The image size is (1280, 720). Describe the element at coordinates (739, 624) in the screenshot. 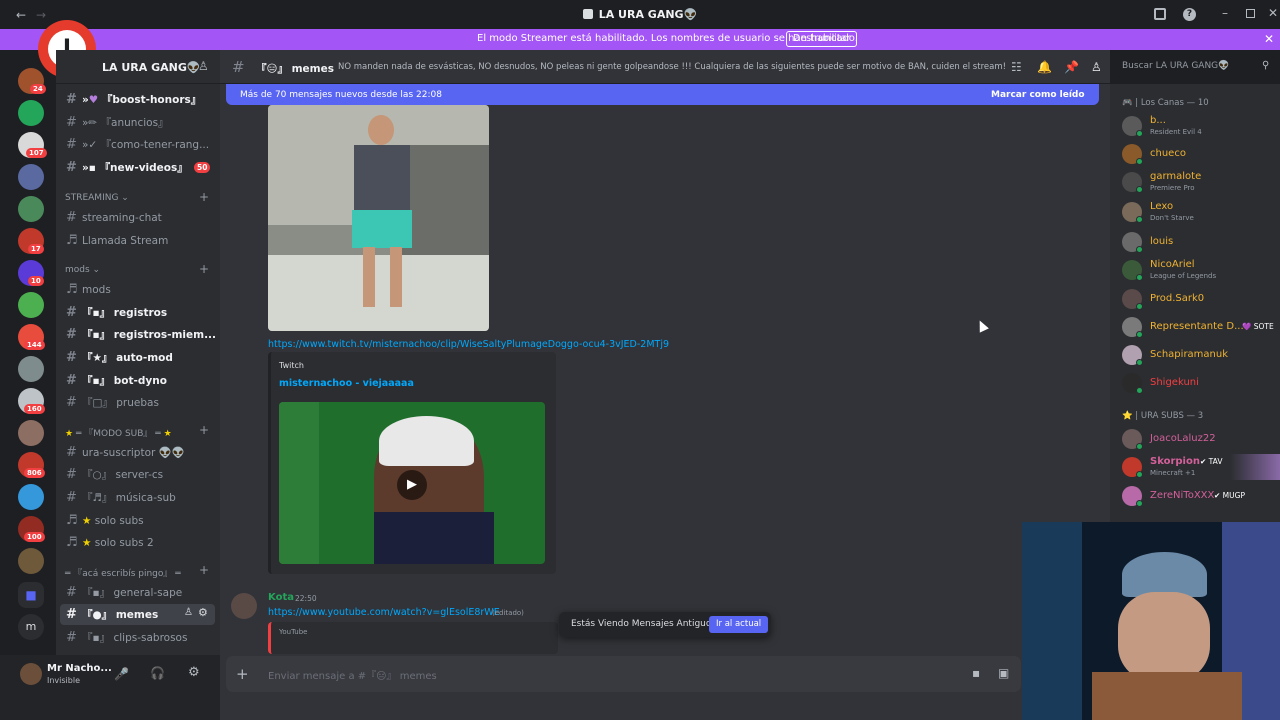

I see `jump-to-present-button: Ir al actual` at that location.